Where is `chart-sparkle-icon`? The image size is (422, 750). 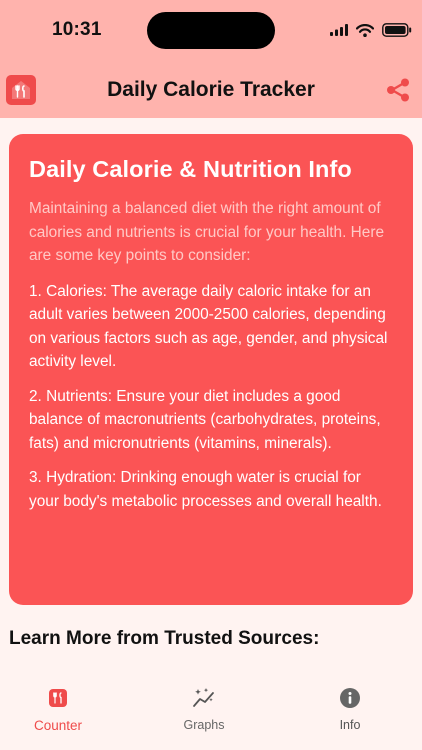
chart-sparkle-icon is located at coordinates (203, 697).